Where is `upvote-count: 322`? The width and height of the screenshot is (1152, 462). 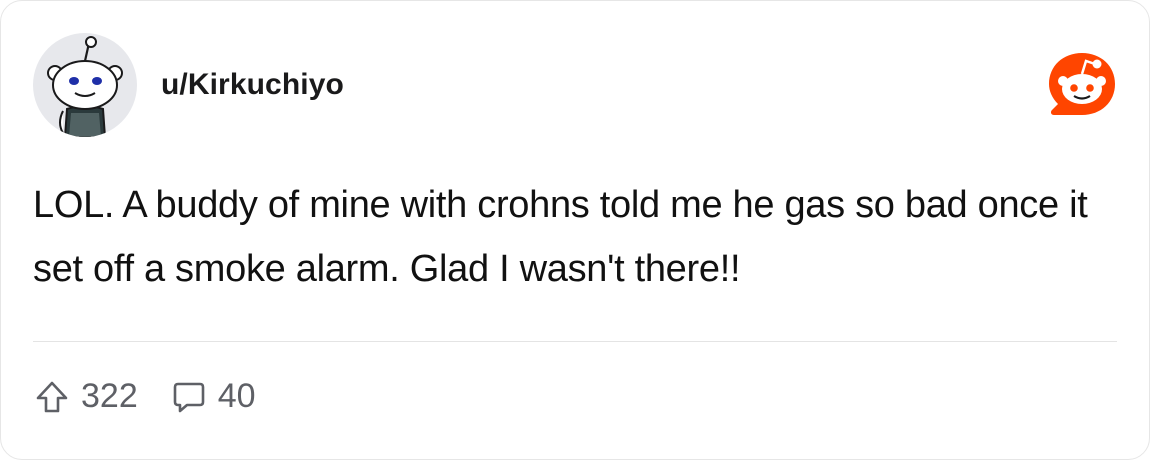 upvote-count: 322 is located at coordinates (109, 396).